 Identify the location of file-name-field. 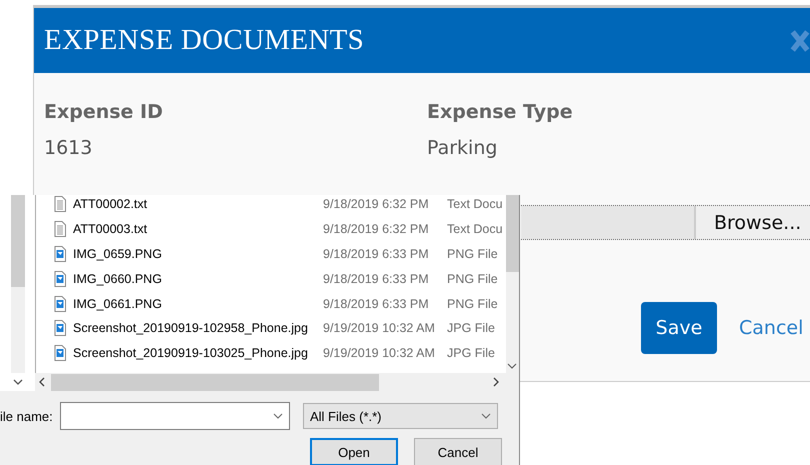
(175, 416).